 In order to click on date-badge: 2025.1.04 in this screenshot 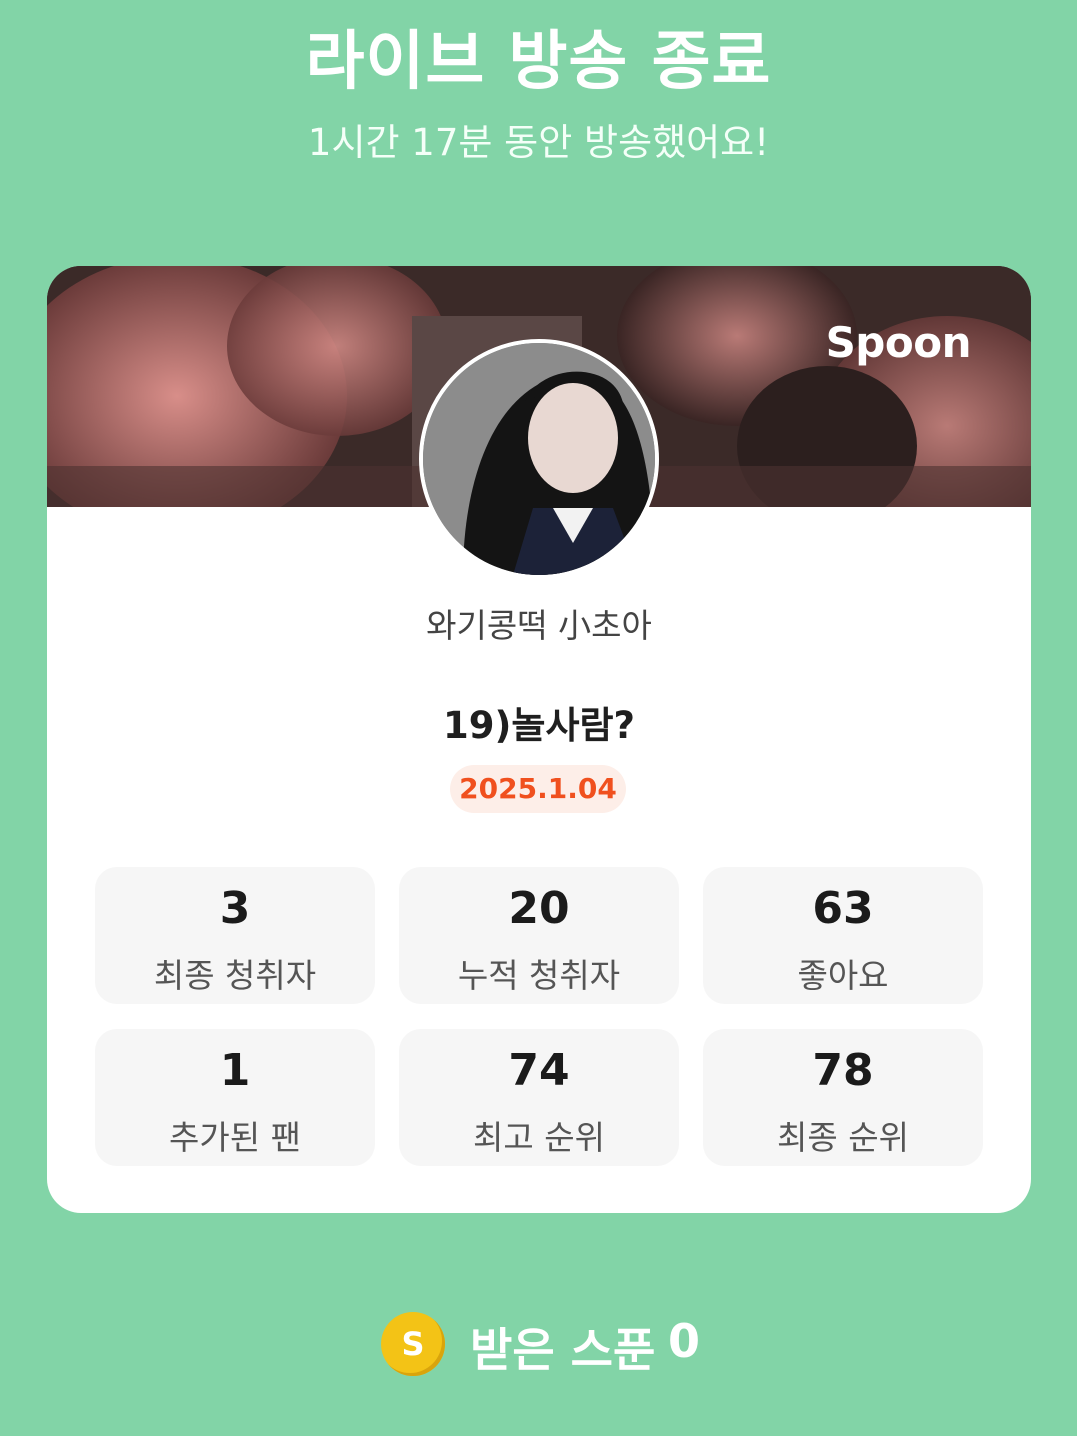, I will do `click(538, 789)`.